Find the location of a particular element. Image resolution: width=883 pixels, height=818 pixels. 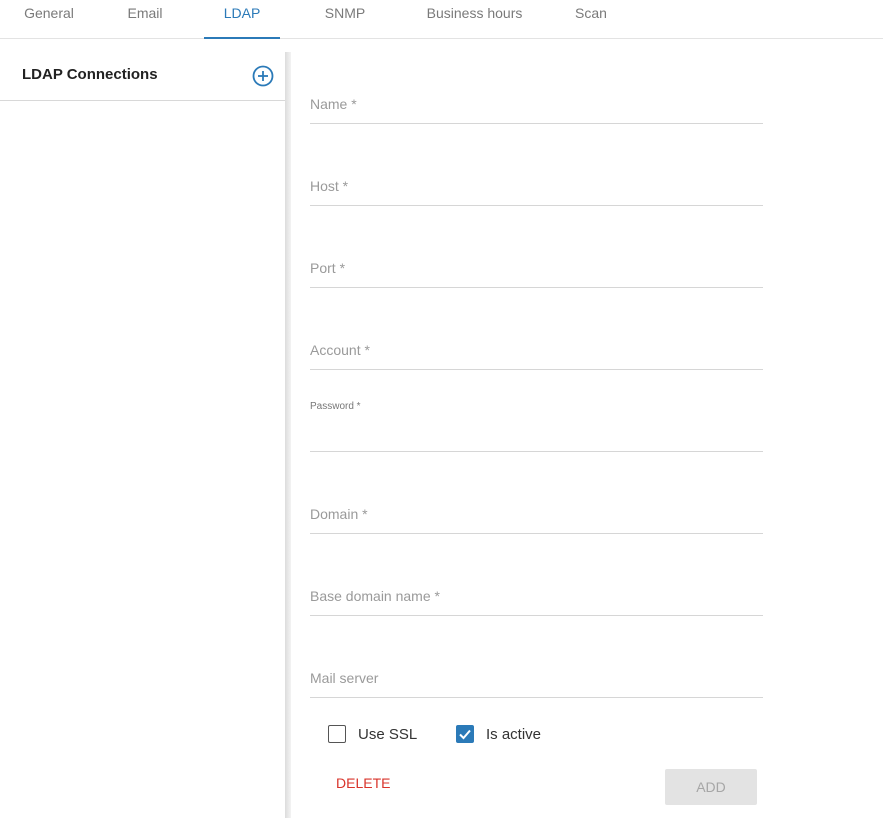

add-button: ADD is located at coordinates (711, 787).